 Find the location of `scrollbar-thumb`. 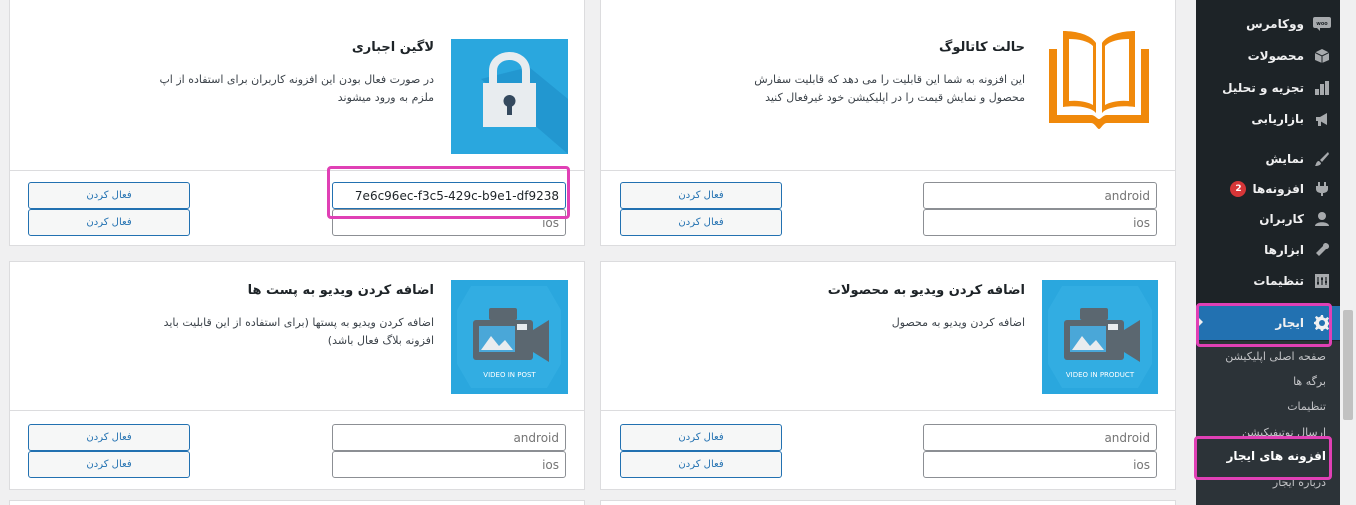

scrollbar-thumb is located at coordinates (1348, 365).